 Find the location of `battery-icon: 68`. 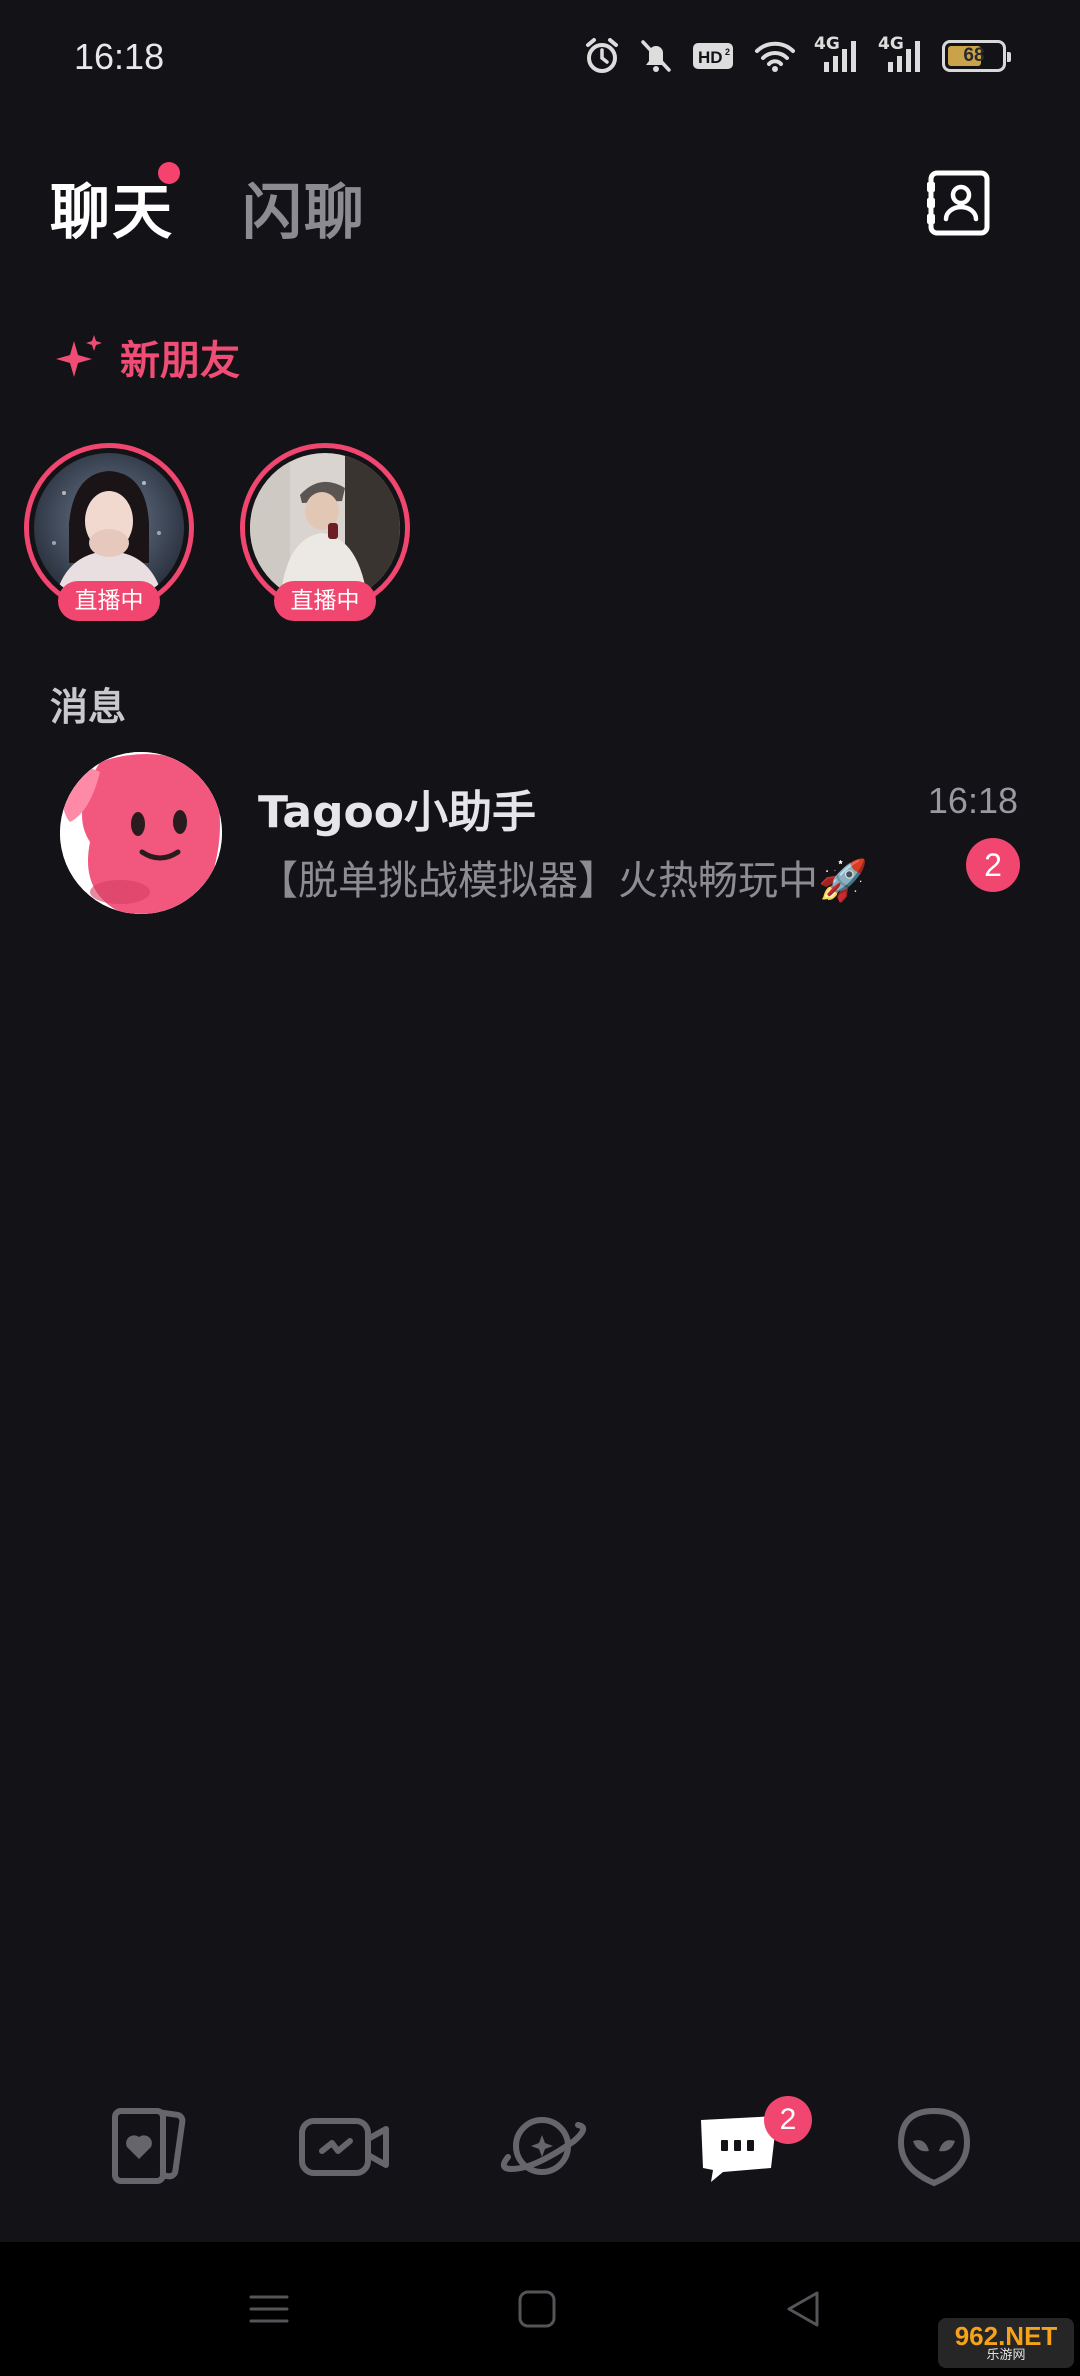

battery-icon: 68 is located at coordinates (976, 56).